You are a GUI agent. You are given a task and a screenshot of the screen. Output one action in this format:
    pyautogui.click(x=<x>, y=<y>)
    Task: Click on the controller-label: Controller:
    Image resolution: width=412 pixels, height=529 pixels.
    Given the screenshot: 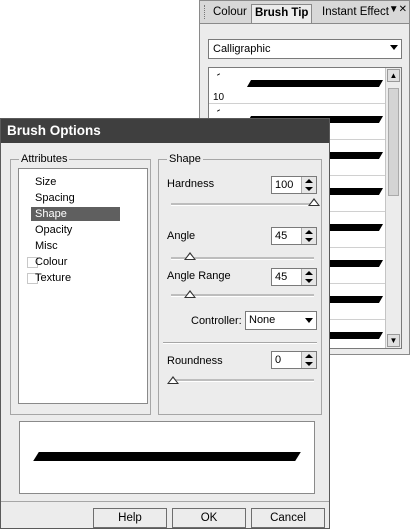 What is the action you would take?
    pyautogui.click(x=216, y=321)
    